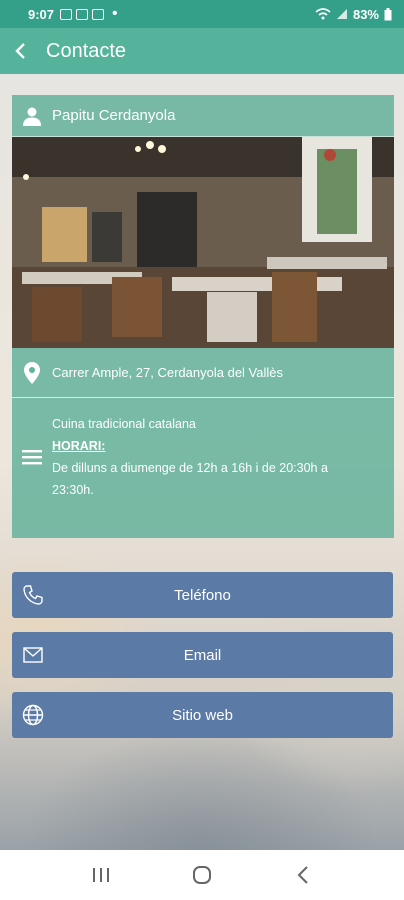 Image resolution: width=404 pixels, height=900 pixels. I want to click on home-button, so click(202, 875).